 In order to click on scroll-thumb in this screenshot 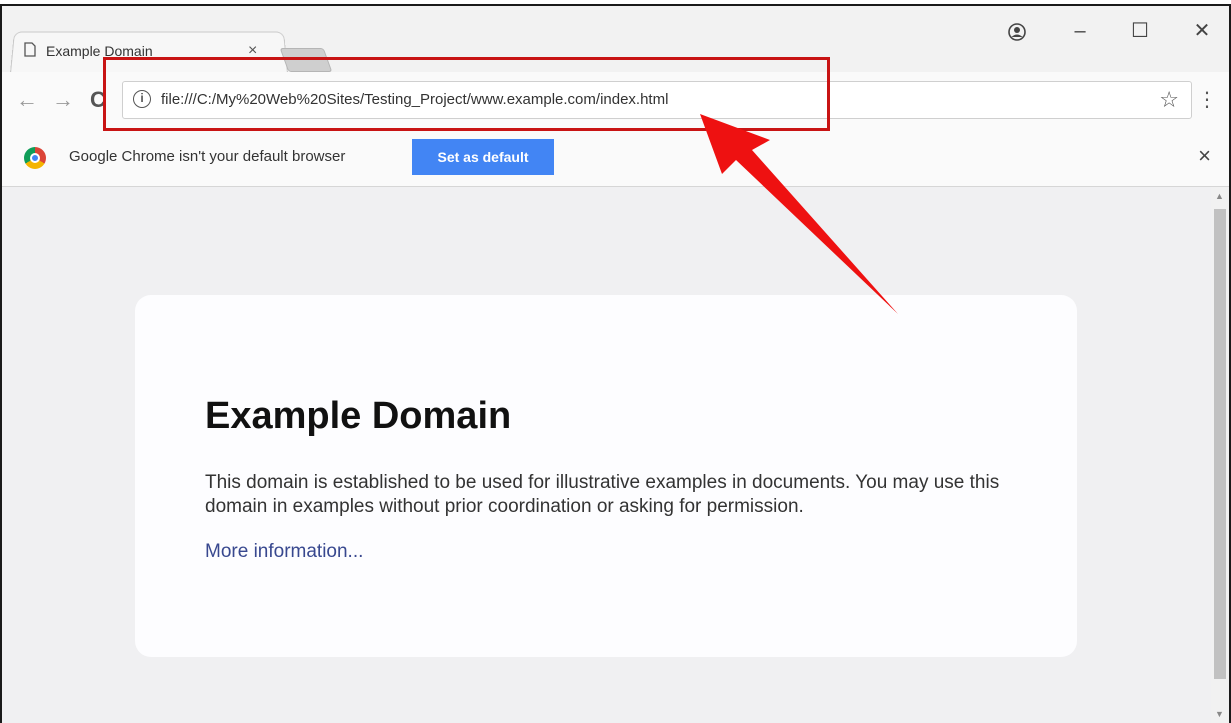, I will do `click(1220, 444)`.